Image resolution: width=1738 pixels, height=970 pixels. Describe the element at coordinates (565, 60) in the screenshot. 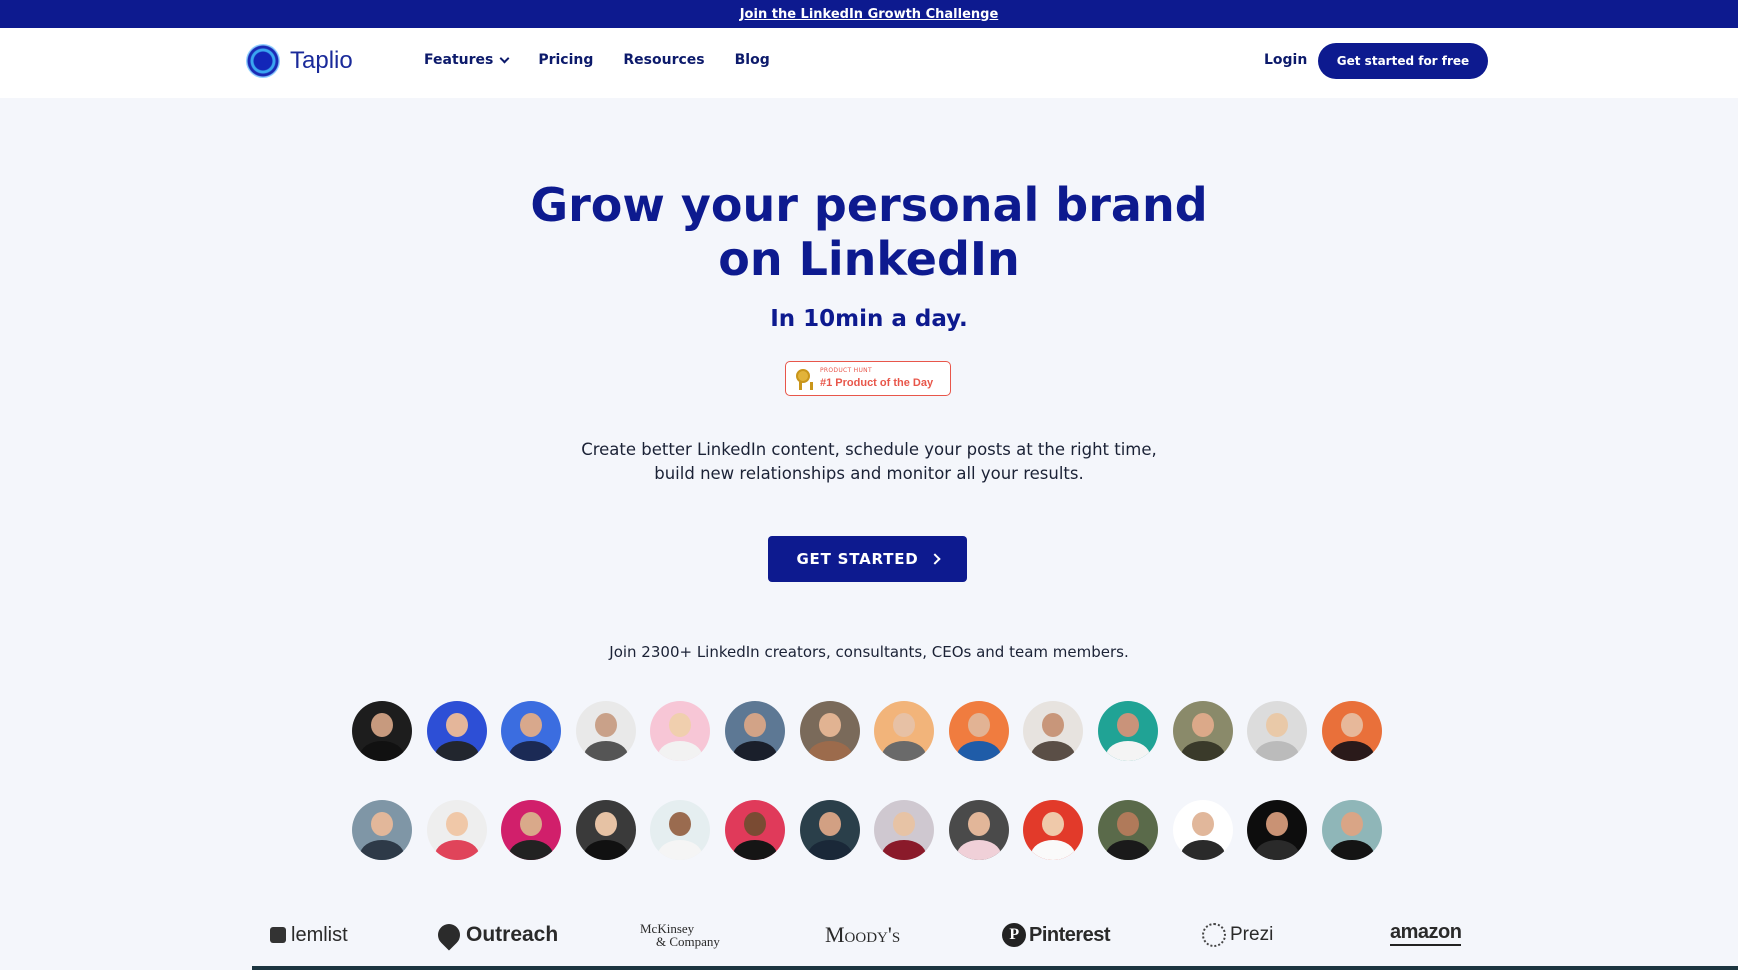

I see `nav-pricing: Pricing` at that location.